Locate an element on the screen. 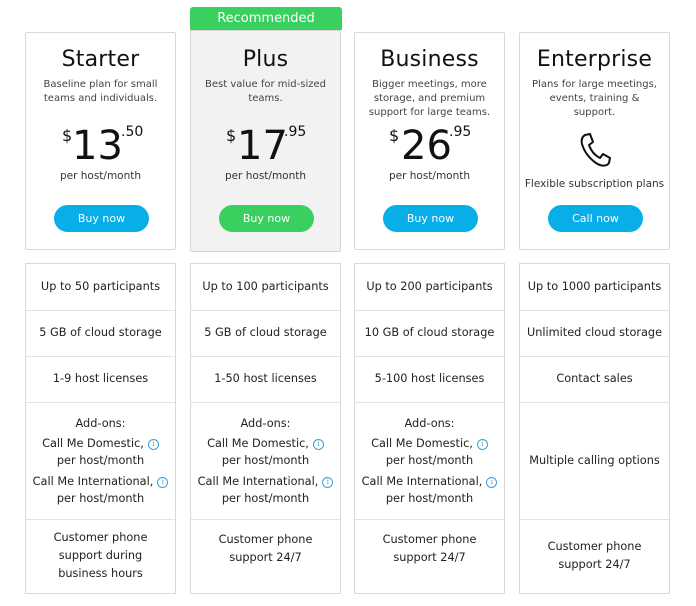 The width and height of the screenshot is (696, 606). call-now-button: Call now is located at coordinates (595, 218).